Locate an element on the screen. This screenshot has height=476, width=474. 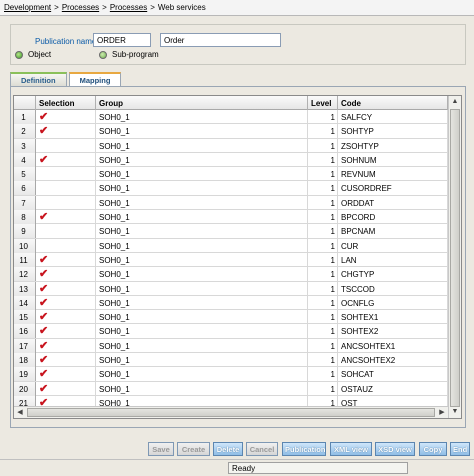
table-row: 4 ✔ SOH0_1 1 SOHNUM is located at coordinates (231, 160).